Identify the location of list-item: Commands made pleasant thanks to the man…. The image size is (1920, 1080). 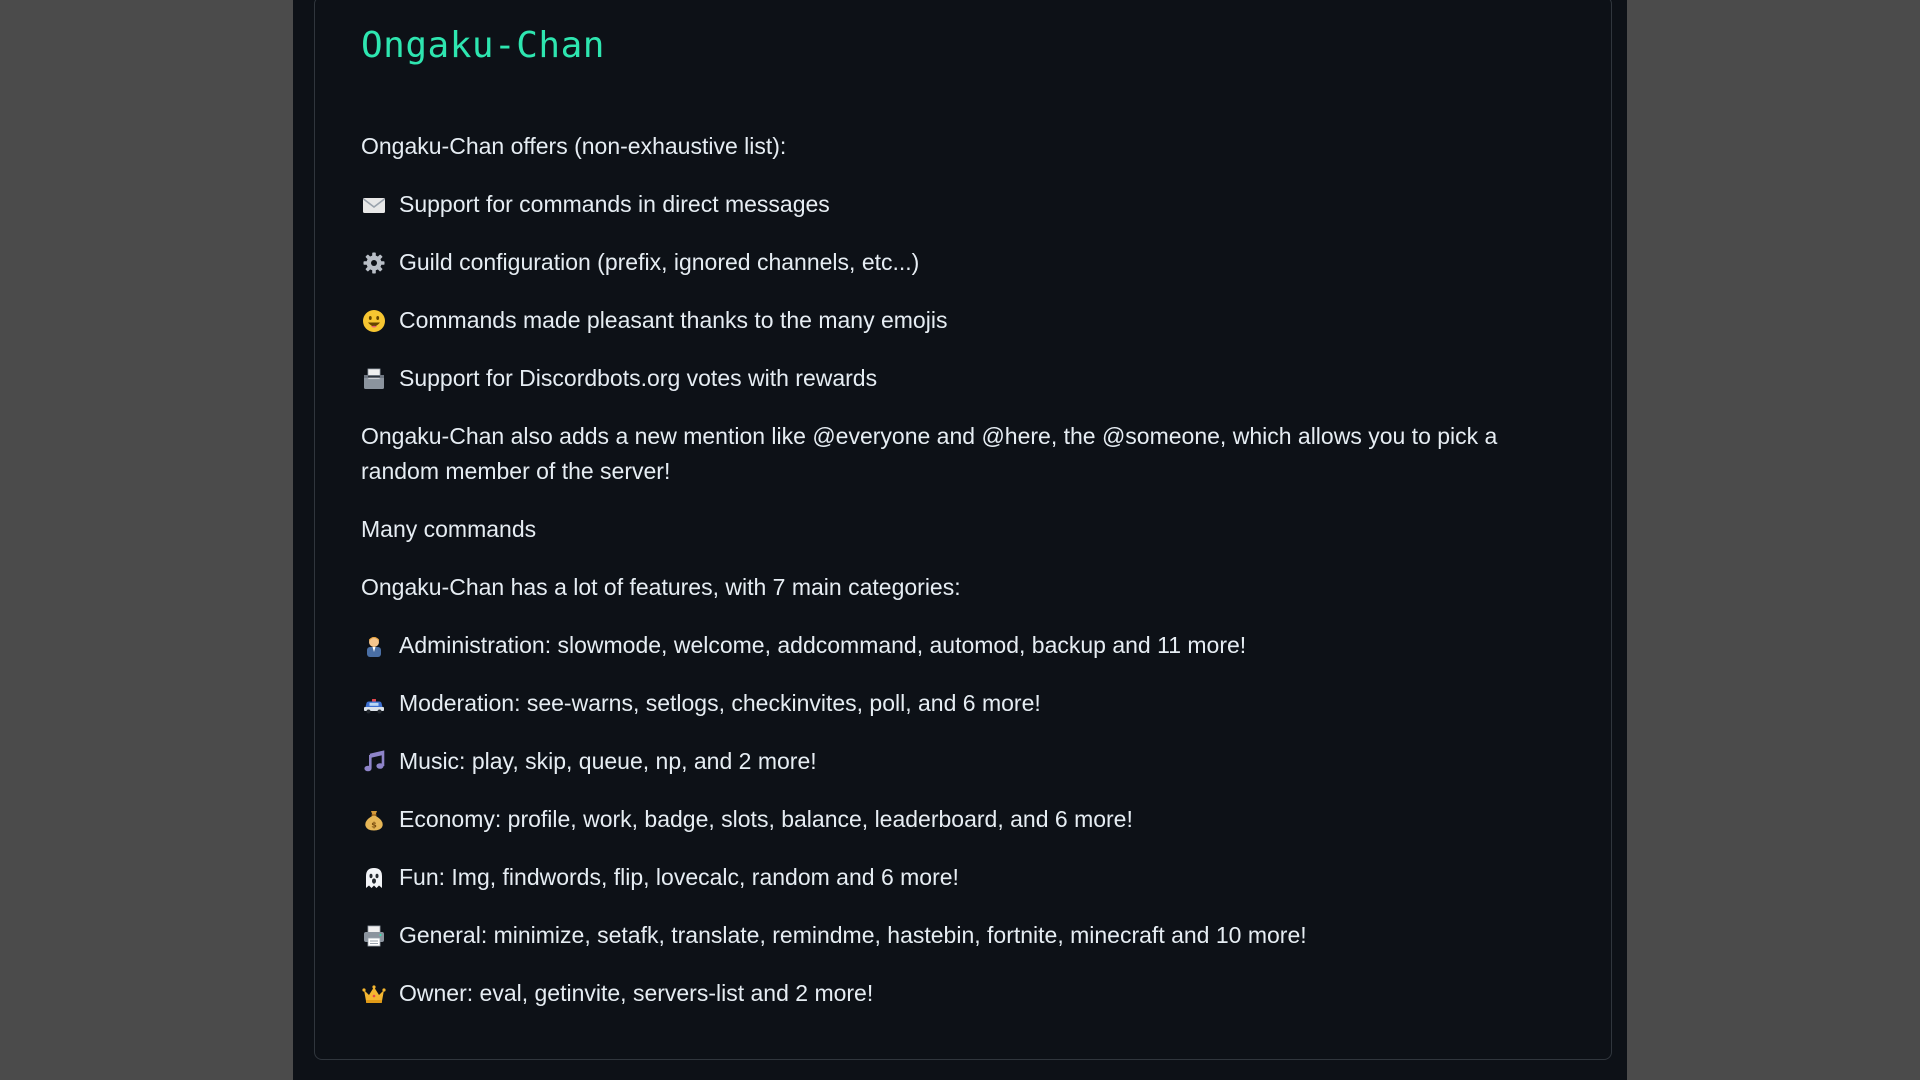
(941, 320).